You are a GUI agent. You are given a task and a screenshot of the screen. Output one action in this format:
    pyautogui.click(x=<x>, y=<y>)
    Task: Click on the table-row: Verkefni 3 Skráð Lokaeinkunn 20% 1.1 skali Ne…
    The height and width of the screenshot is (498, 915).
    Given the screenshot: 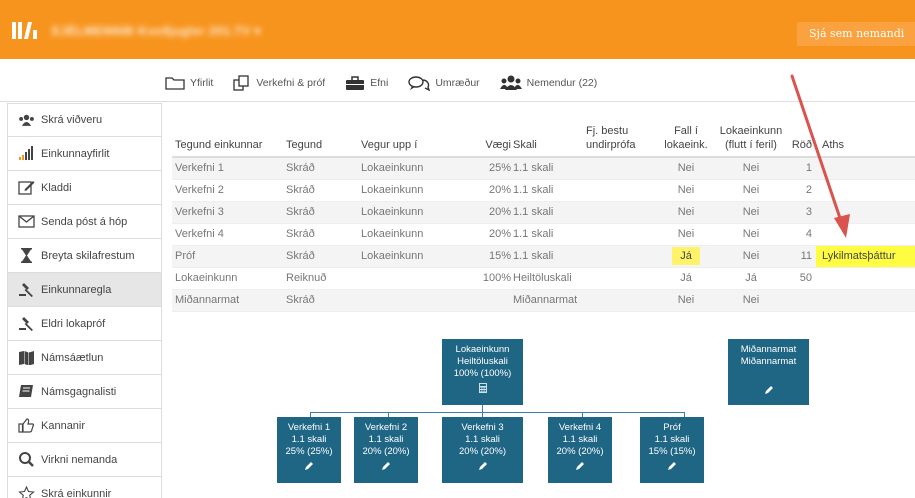 What is the action you would take?
    pyautogui.click(x=543, y=212)
    